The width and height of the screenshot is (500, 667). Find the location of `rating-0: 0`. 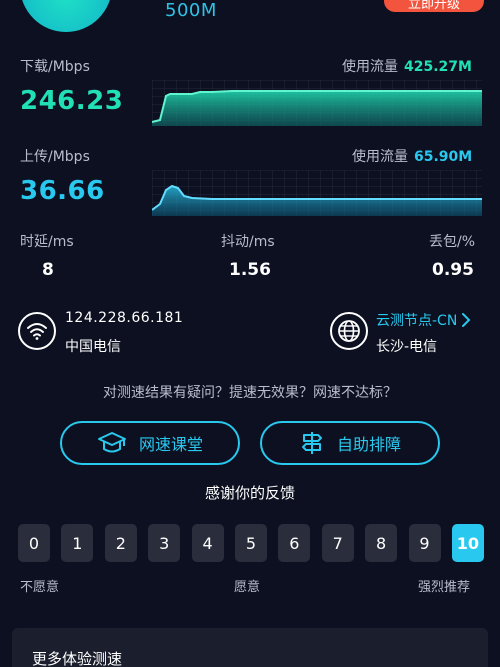

rating-0: 0 is located at coordinates (34, 543).